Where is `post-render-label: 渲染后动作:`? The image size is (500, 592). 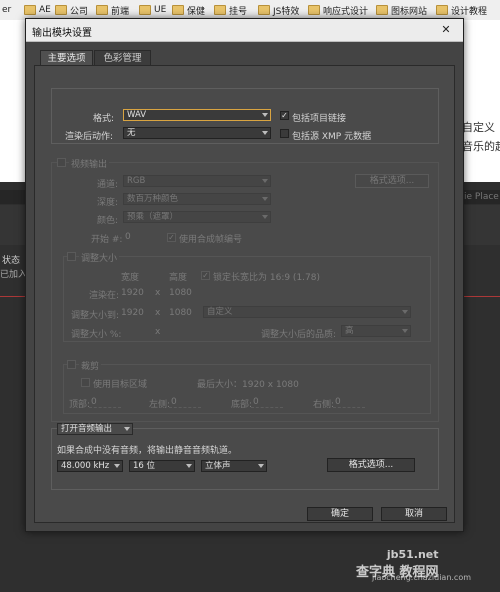
post-render-label: 渲染后动作: is located at coordinates (89, 137).